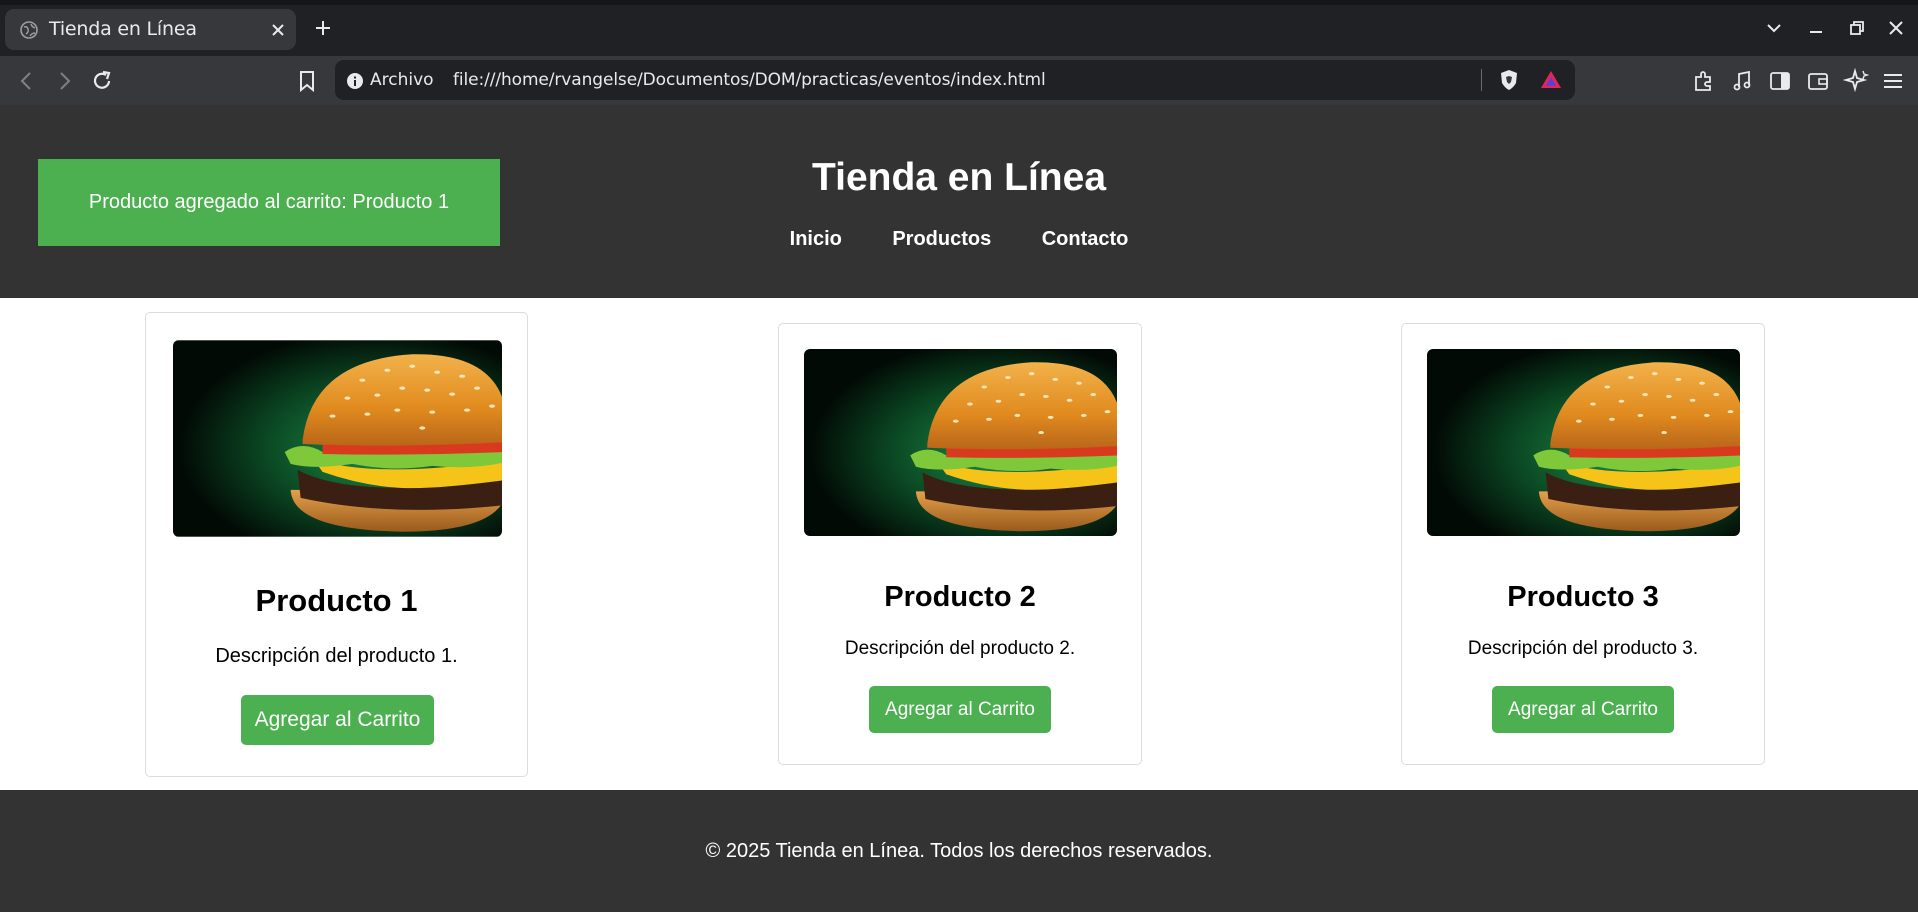 The image size is (1918, 912). I want to click on globe-icon, so click(29, 30).